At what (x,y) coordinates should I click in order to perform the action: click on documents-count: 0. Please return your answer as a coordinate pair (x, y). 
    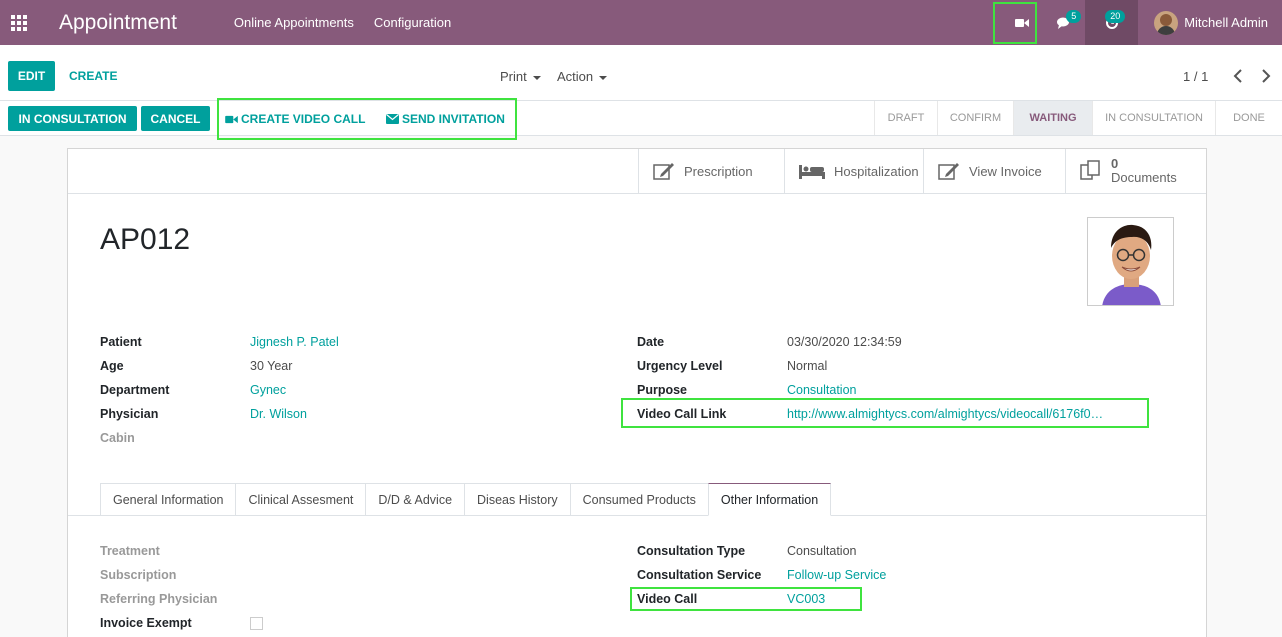
    Looking at the image, I should click on (1115, 163).